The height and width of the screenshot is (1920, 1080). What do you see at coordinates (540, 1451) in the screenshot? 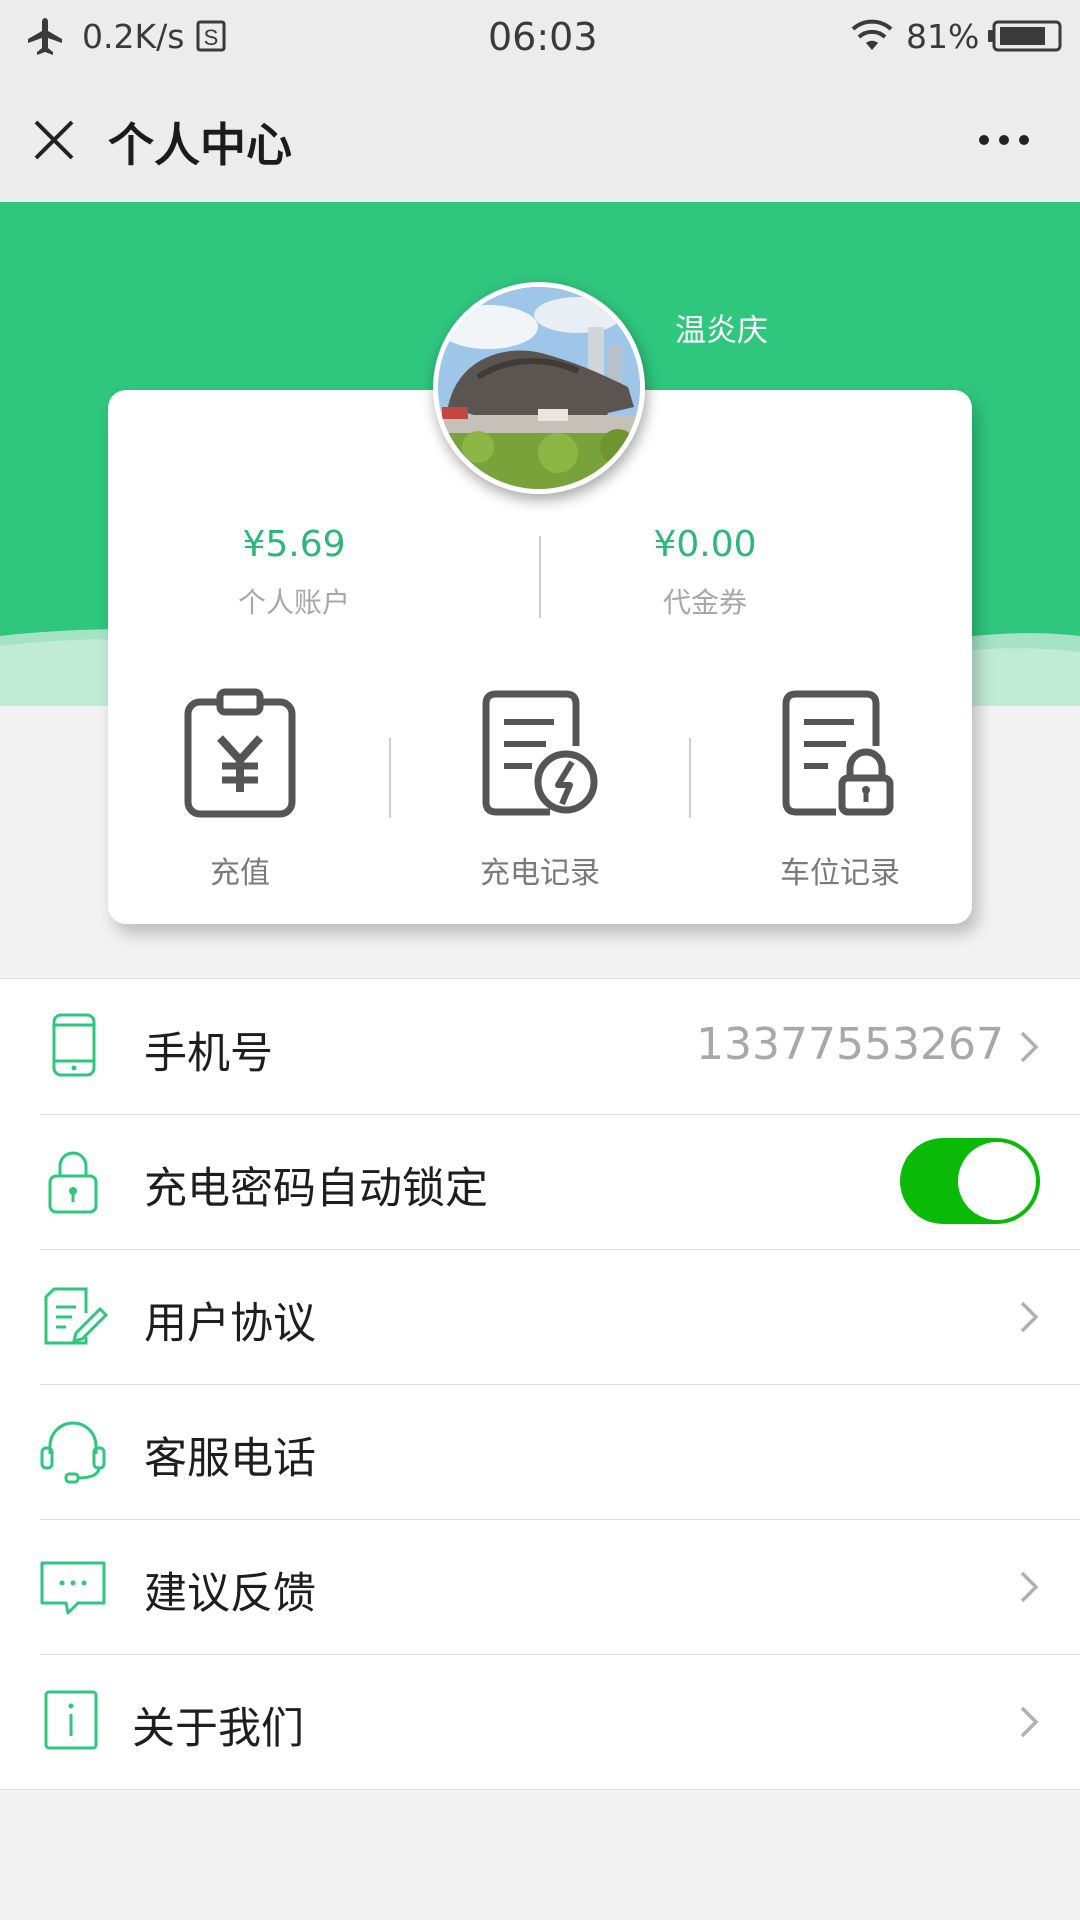
I see `customer-service-row: 客服电话` at bounding box center [540, 1451].